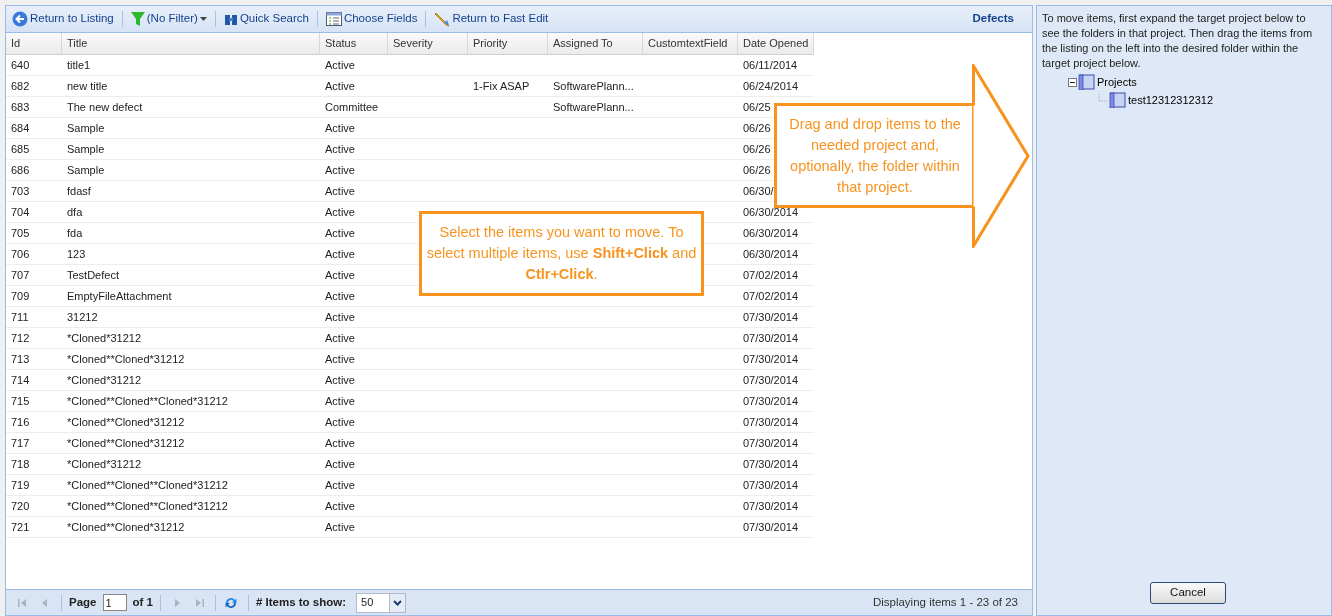 This screenshot has height=616, width=1332. What do you see at coordinates (758, 191) in the screenshot?
I see `table-cell: 06/30/` at bounding box center [758, 191].